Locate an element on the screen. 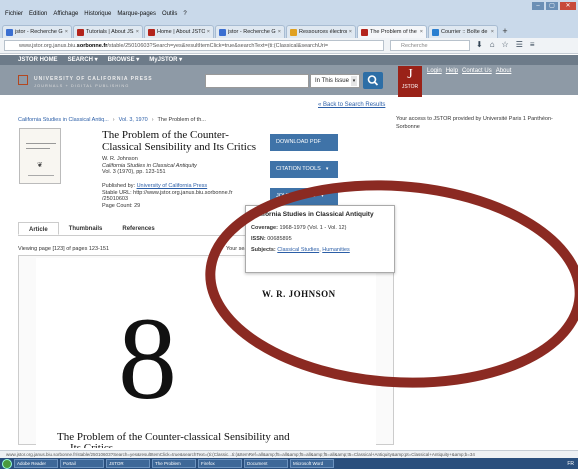 The image size is (578, 469). jstor-logo: J JSTOR is located at coordinates (410, 81).